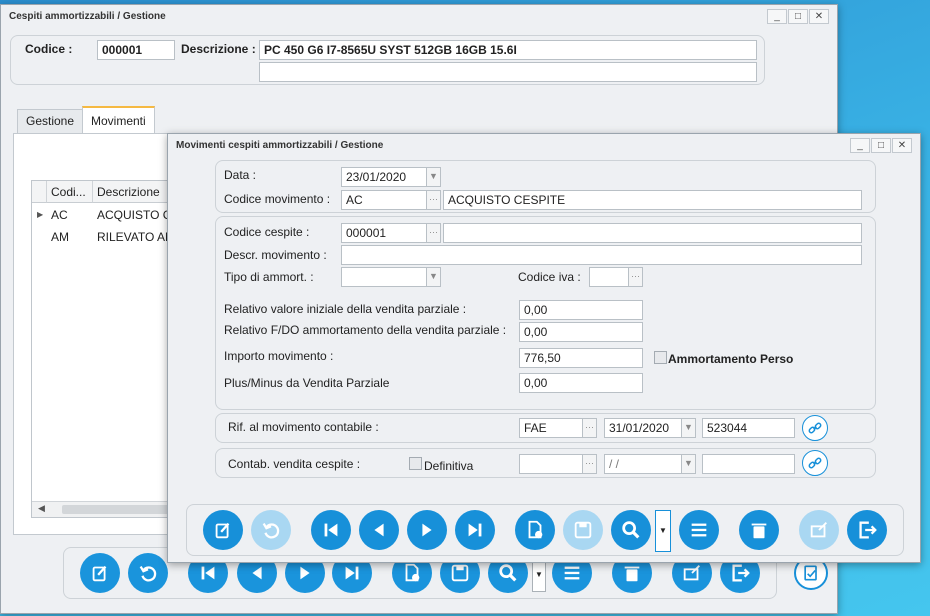 Image resolution: width=930 pixels, height=616 pixels. I want to click on first-record-button, so click(331, 530).